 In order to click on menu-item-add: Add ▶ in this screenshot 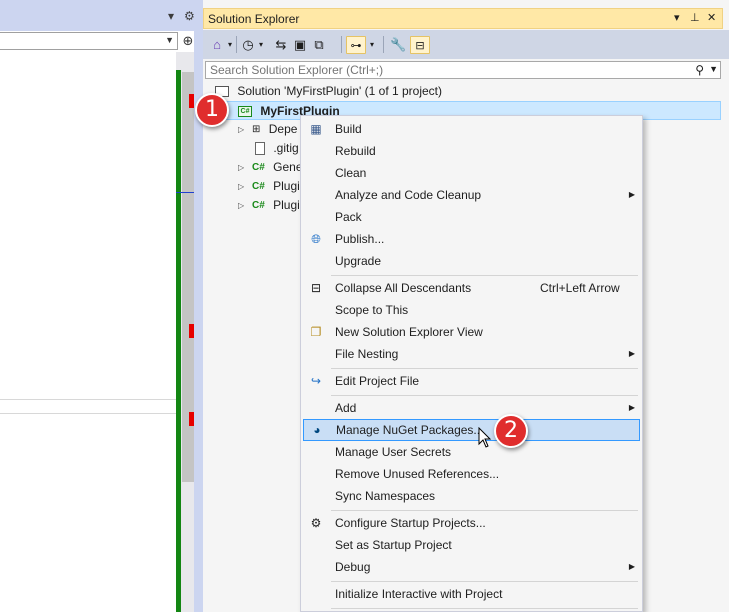, I will do `click(471, 408)`.